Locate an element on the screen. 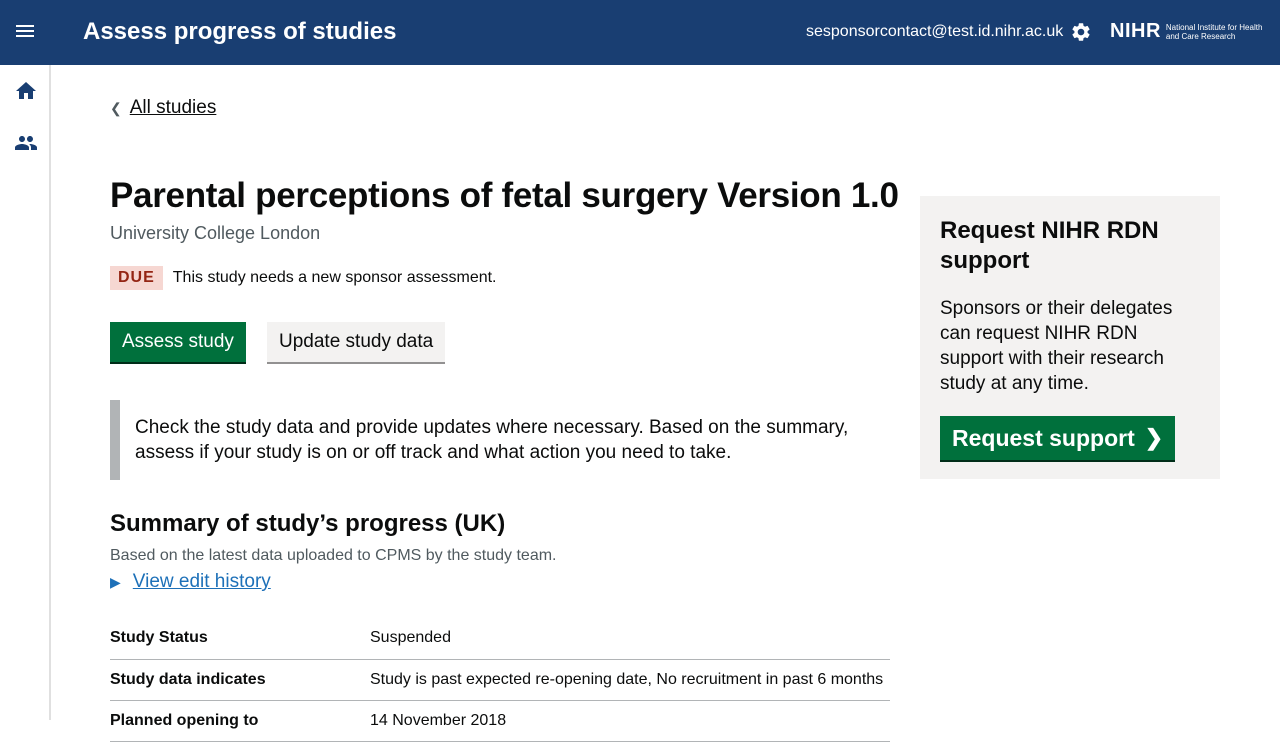  row-key: Study Status is located at coordinates (240, 639).